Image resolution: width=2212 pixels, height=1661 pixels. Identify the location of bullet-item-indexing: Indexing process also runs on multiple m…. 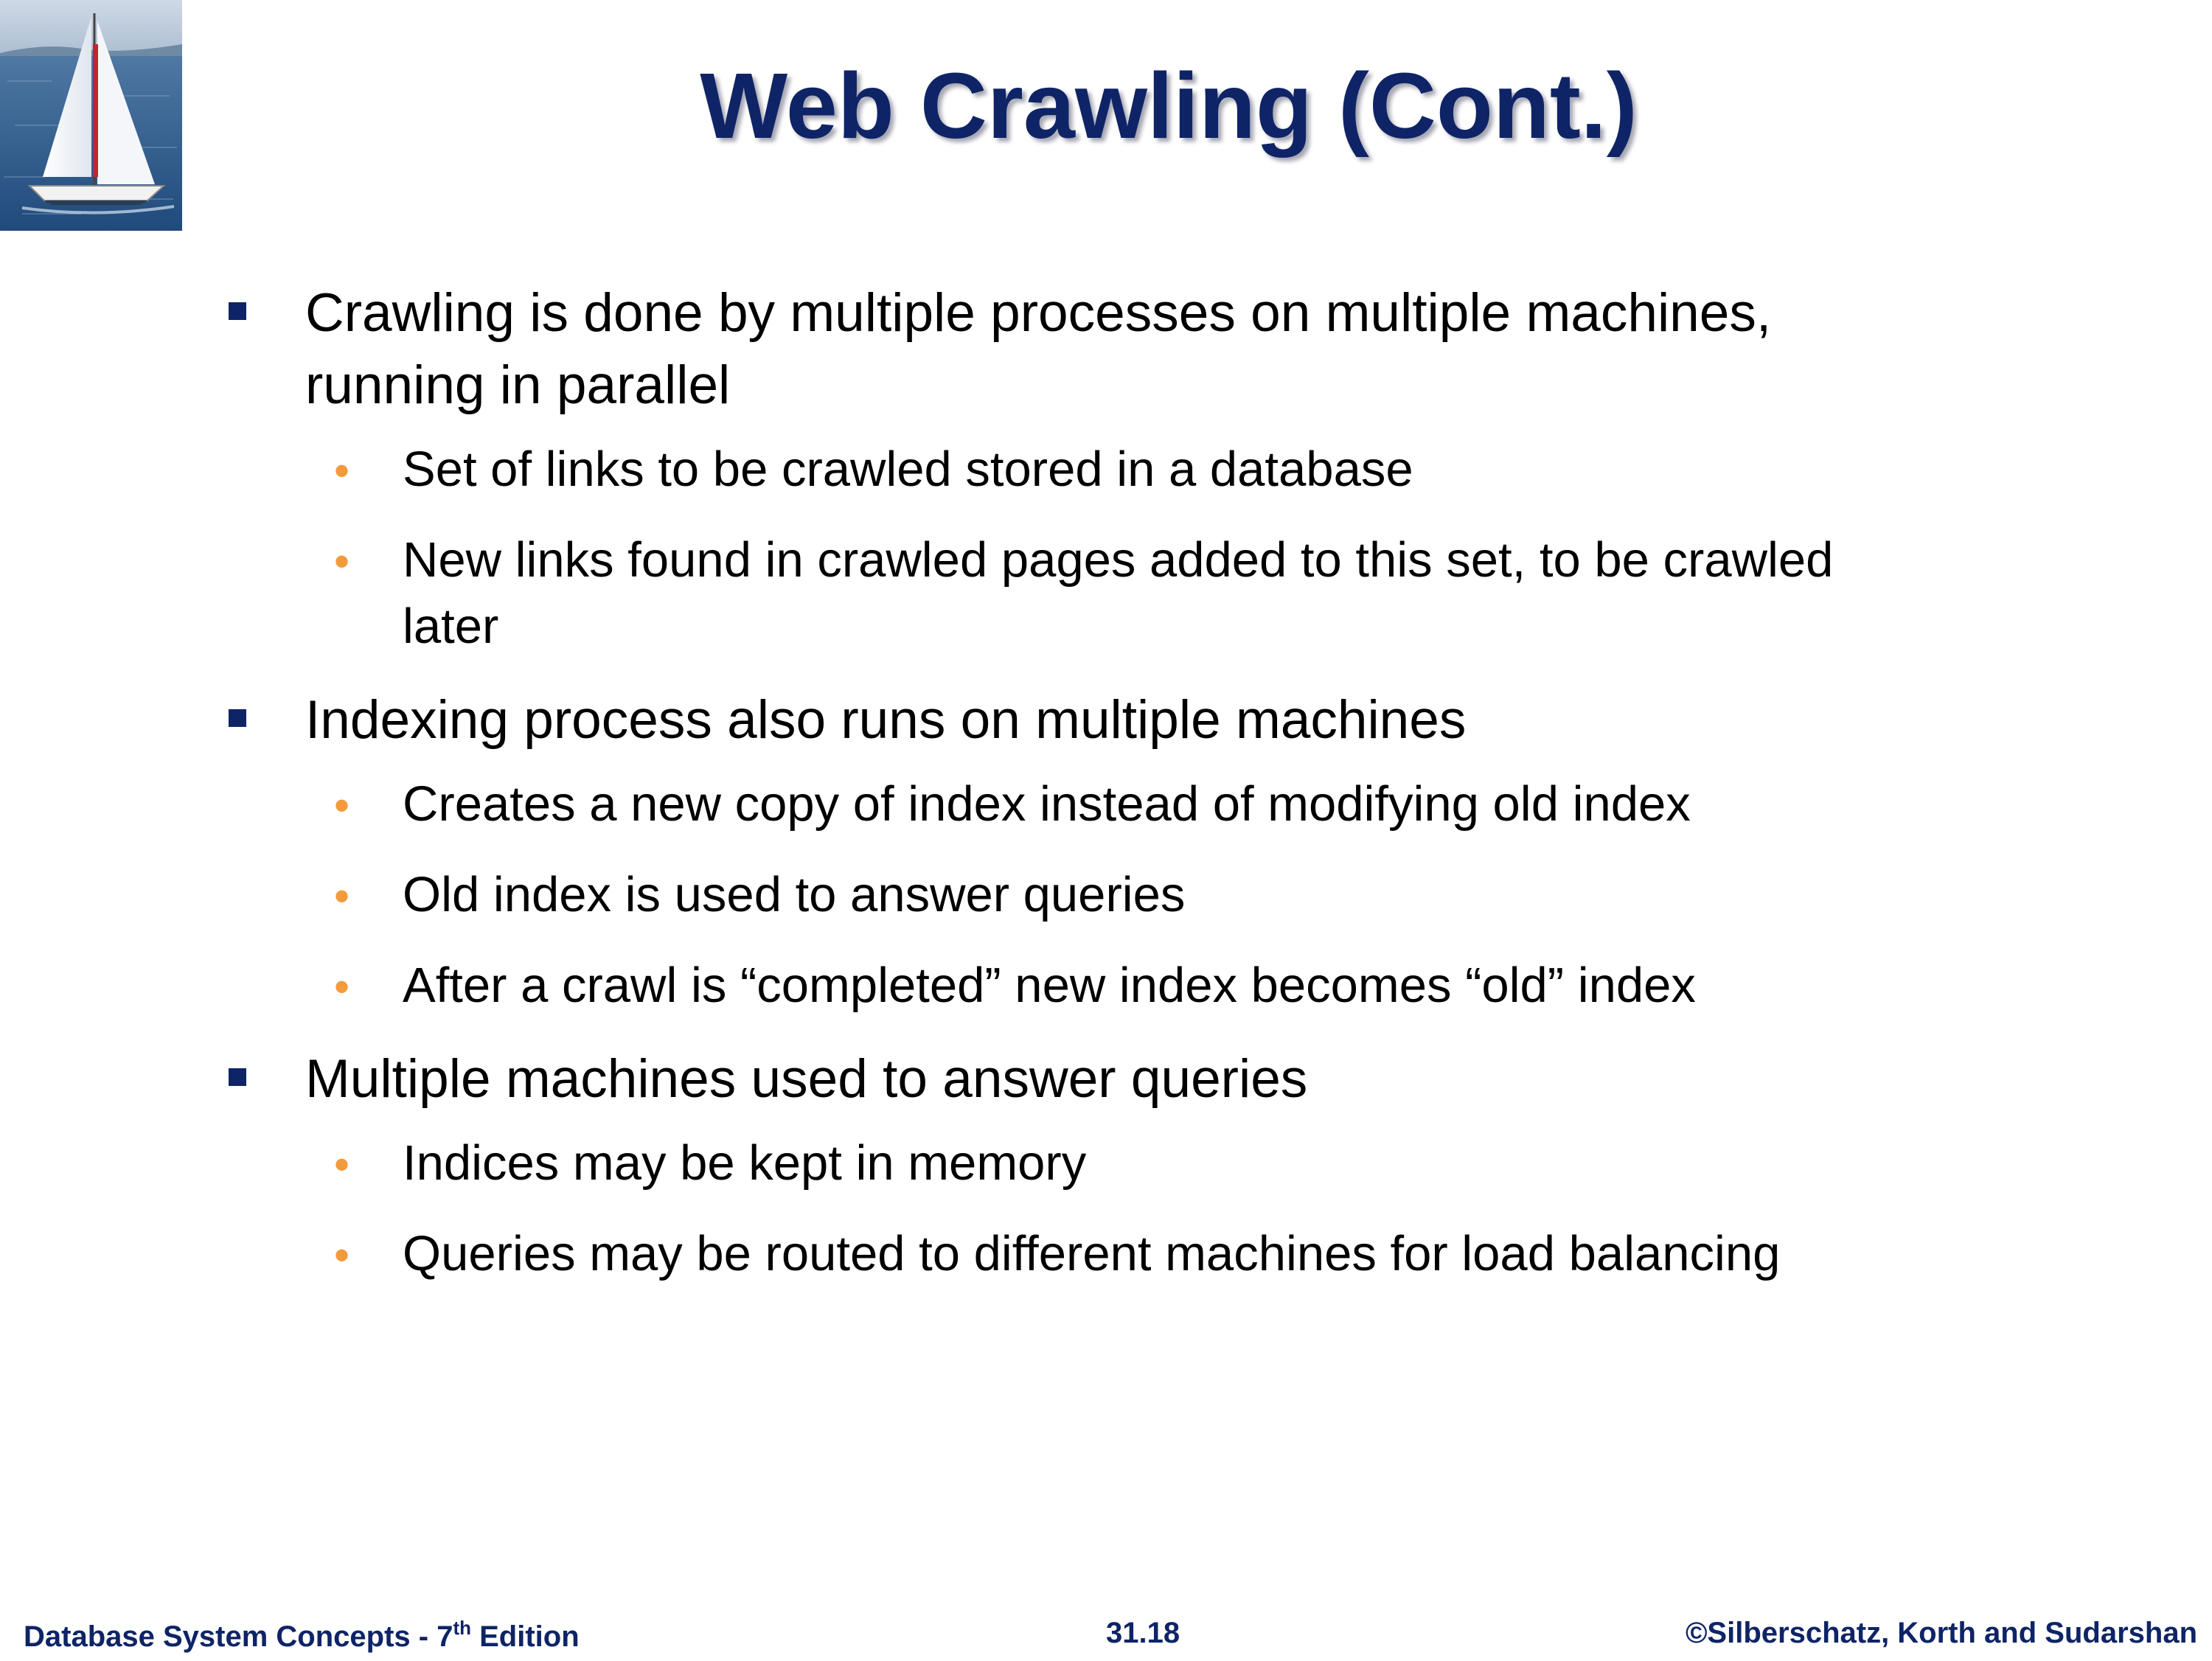
(1143, 720).